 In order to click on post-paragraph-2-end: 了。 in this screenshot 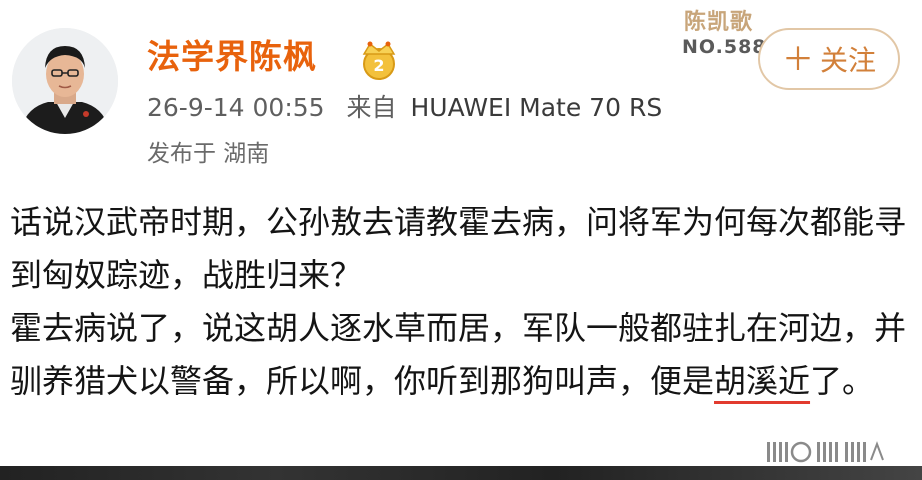, I will do `click(842, 381)`.